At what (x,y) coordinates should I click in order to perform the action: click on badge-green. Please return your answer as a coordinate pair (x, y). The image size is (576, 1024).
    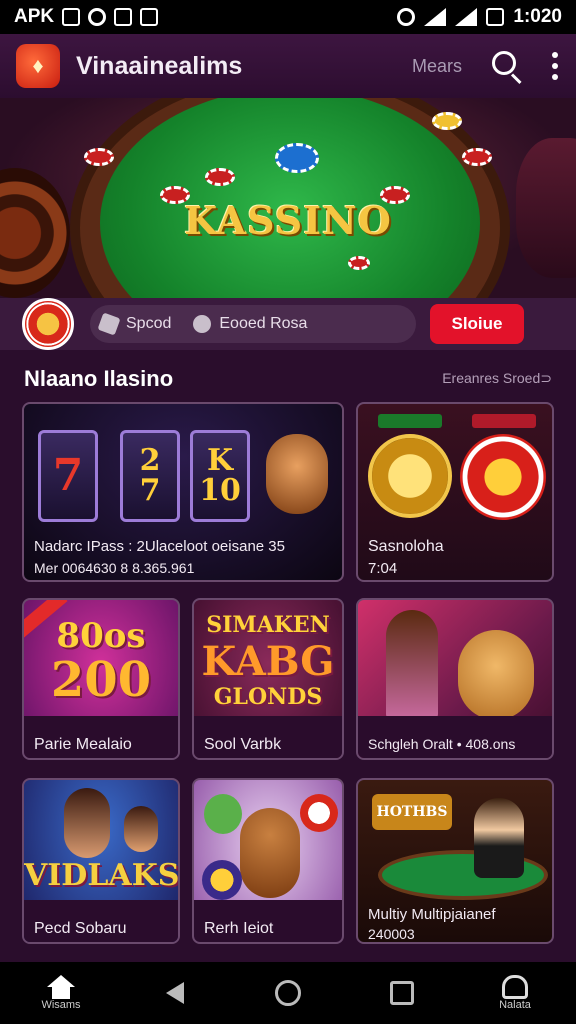
    Looking at the image, I should click on (410, 421).